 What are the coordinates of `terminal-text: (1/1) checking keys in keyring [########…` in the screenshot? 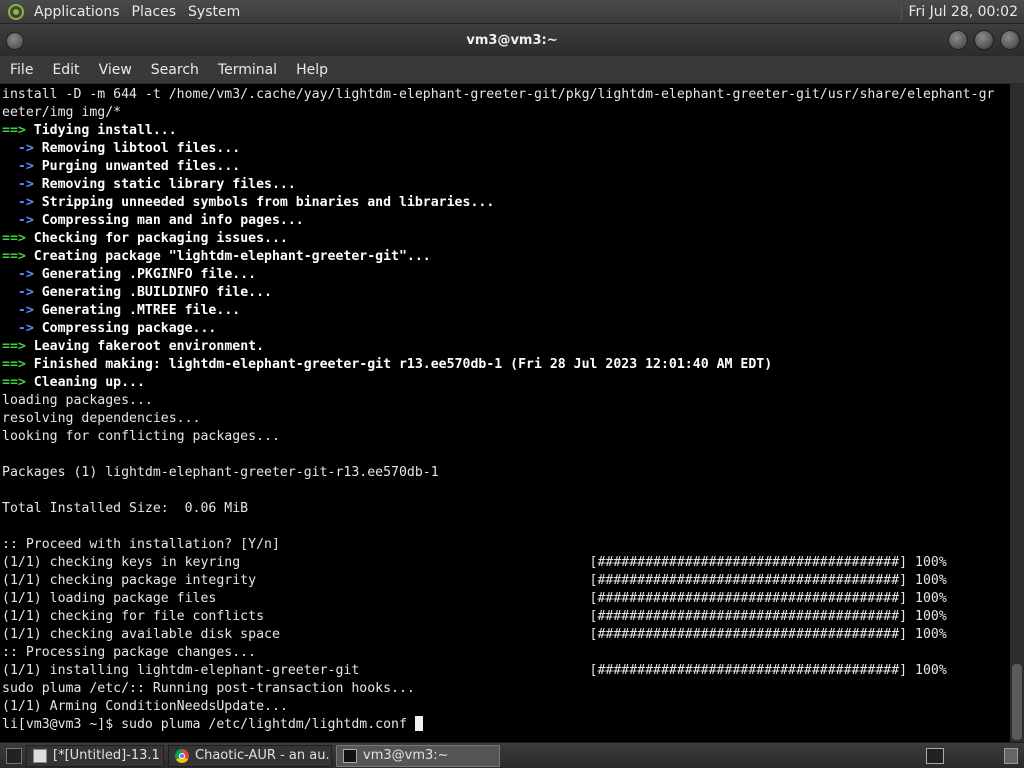 It's located at (474, 562).